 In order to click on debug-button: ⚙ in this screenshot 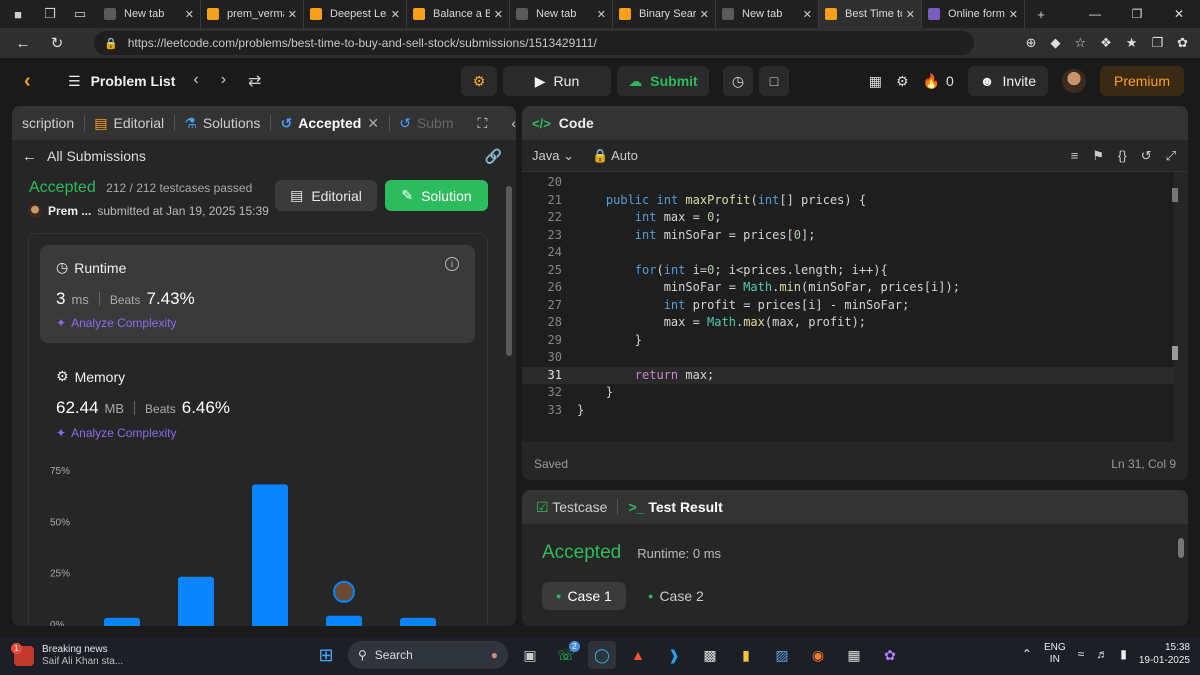, I will do `click(479, 81)`.